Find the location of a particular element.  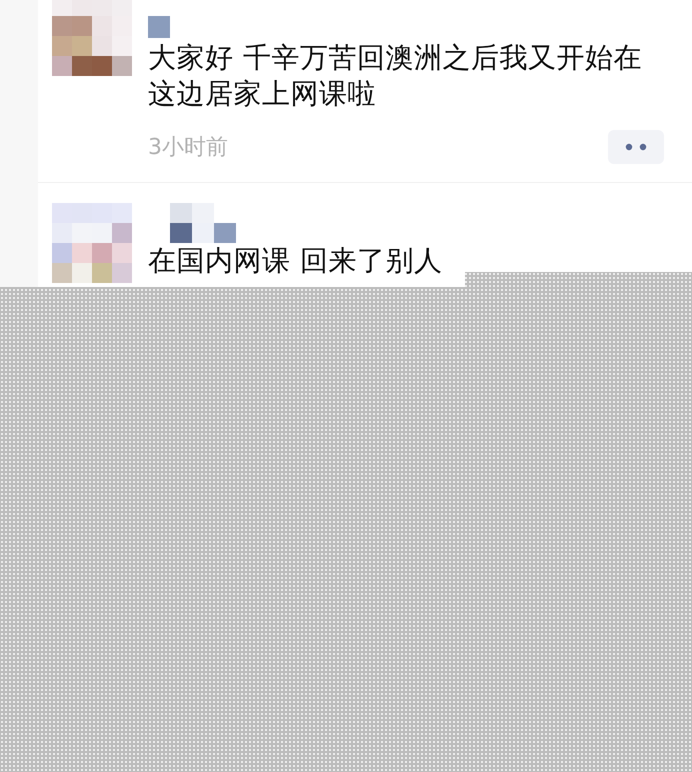

post-text: 在国内网课 回来了别人 is located at coordinates (296, 261).